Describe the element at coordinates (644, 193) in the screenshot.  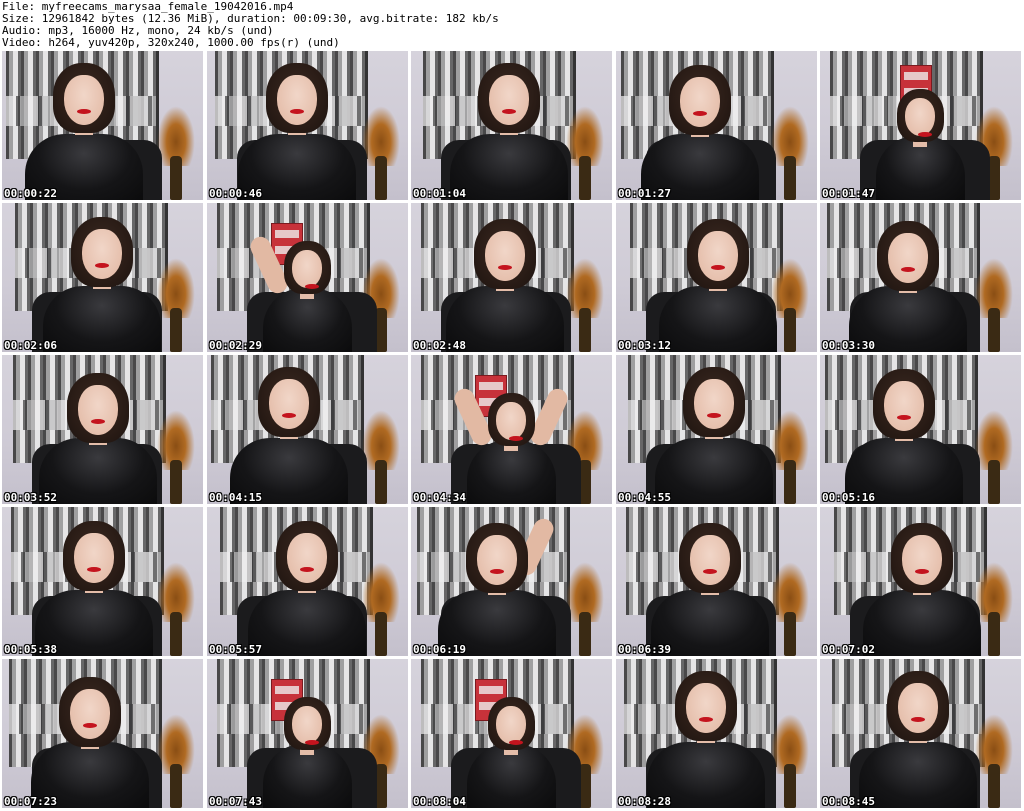
I see `thumbnail-timestamp: 00:01:27` at that location.